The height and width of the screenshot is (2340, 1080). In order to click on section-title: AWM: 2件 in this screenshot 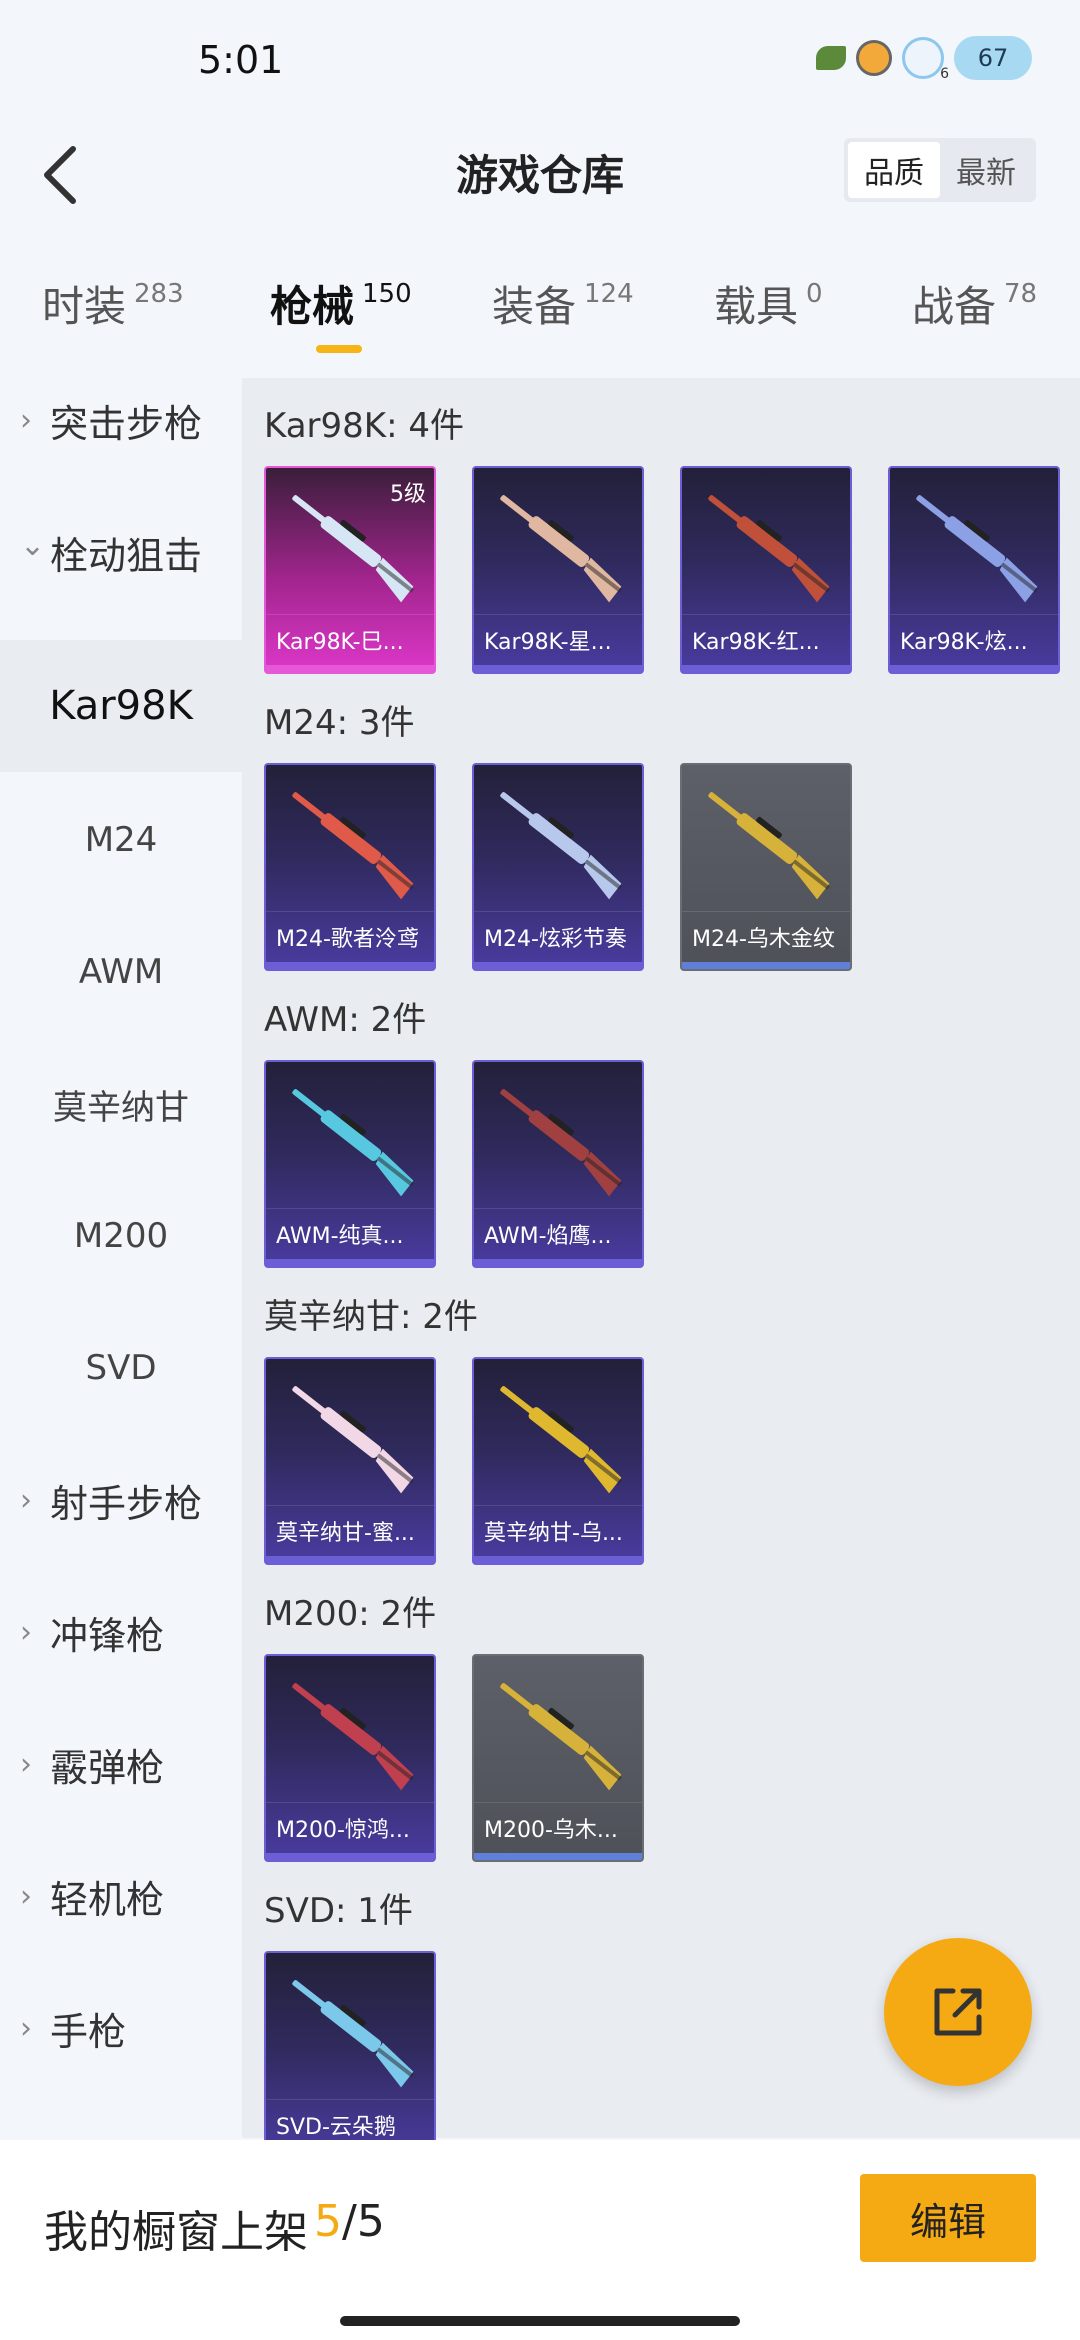, I will do `click(345, 1020)`.